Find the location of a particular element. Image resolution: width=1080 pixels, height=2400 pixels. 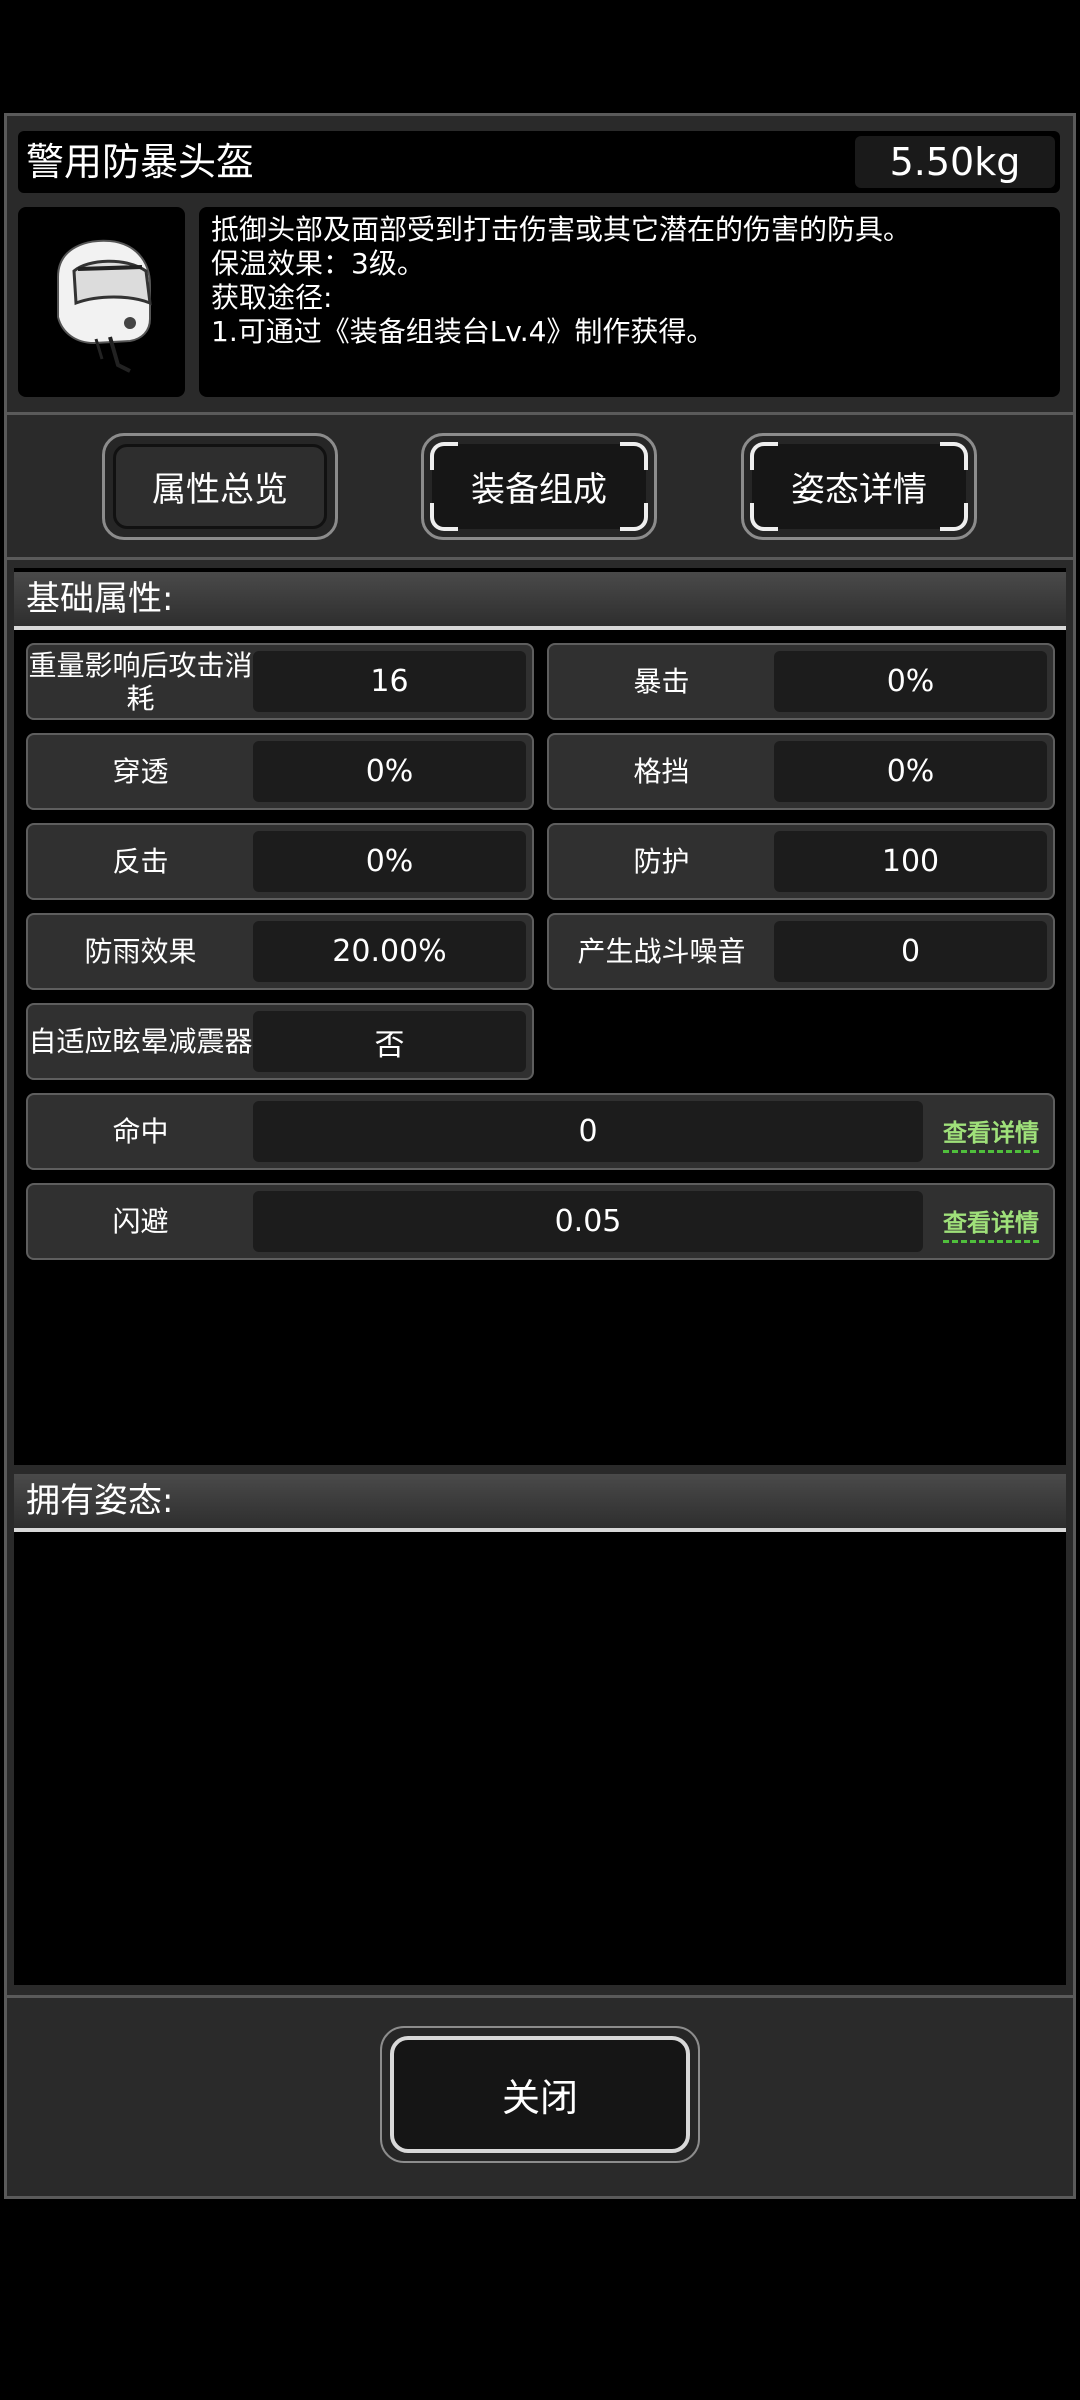

stat-critical: 暴击 0% is located at coordinates (801, 681).